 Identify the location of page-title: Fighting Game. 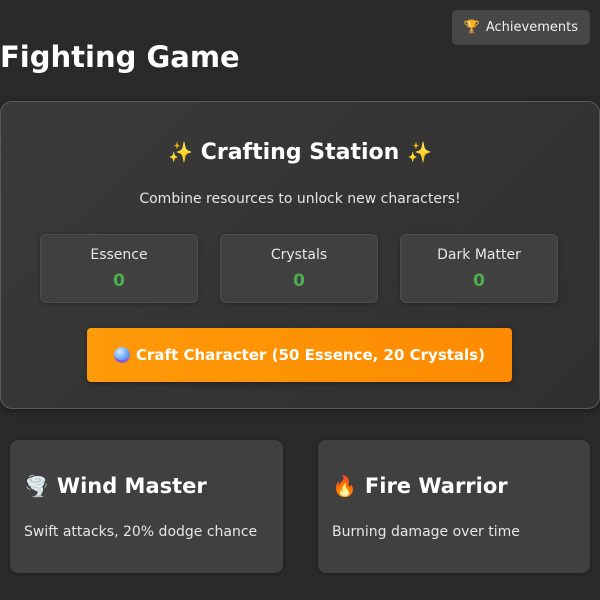
(120, 57).